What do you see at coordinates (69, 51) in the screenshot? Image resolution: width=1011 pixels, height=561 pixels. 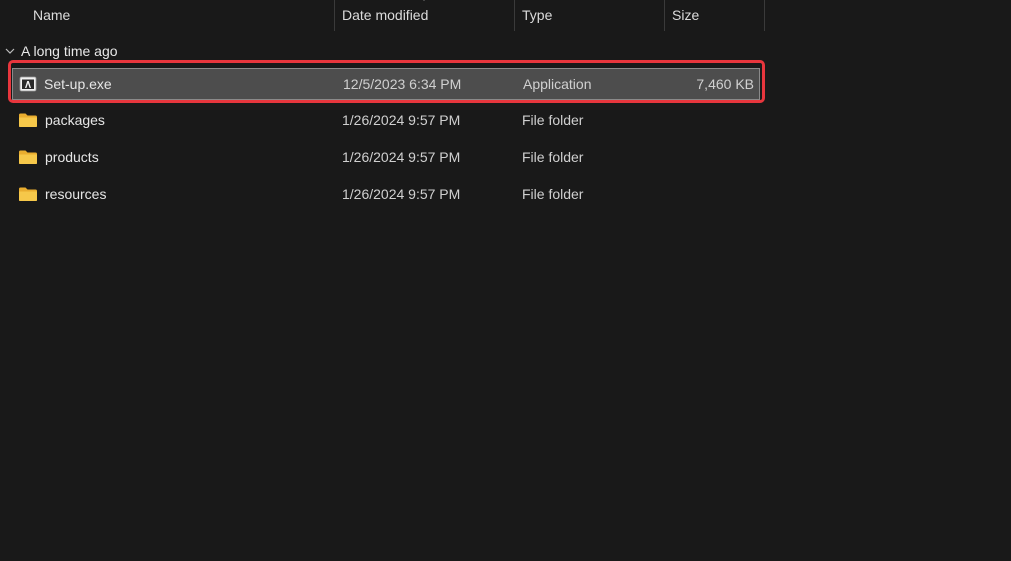 I see `group-label: A long time ago` at bounding box center [69, 51].